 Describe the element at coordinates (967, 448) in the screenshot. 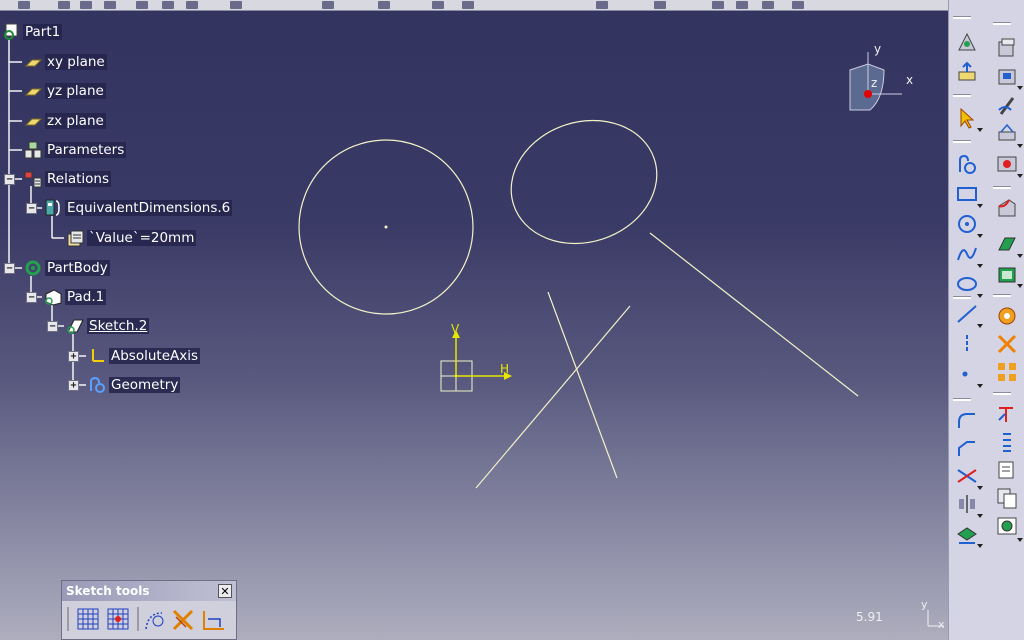

I see `chamfer-icon` at that location.